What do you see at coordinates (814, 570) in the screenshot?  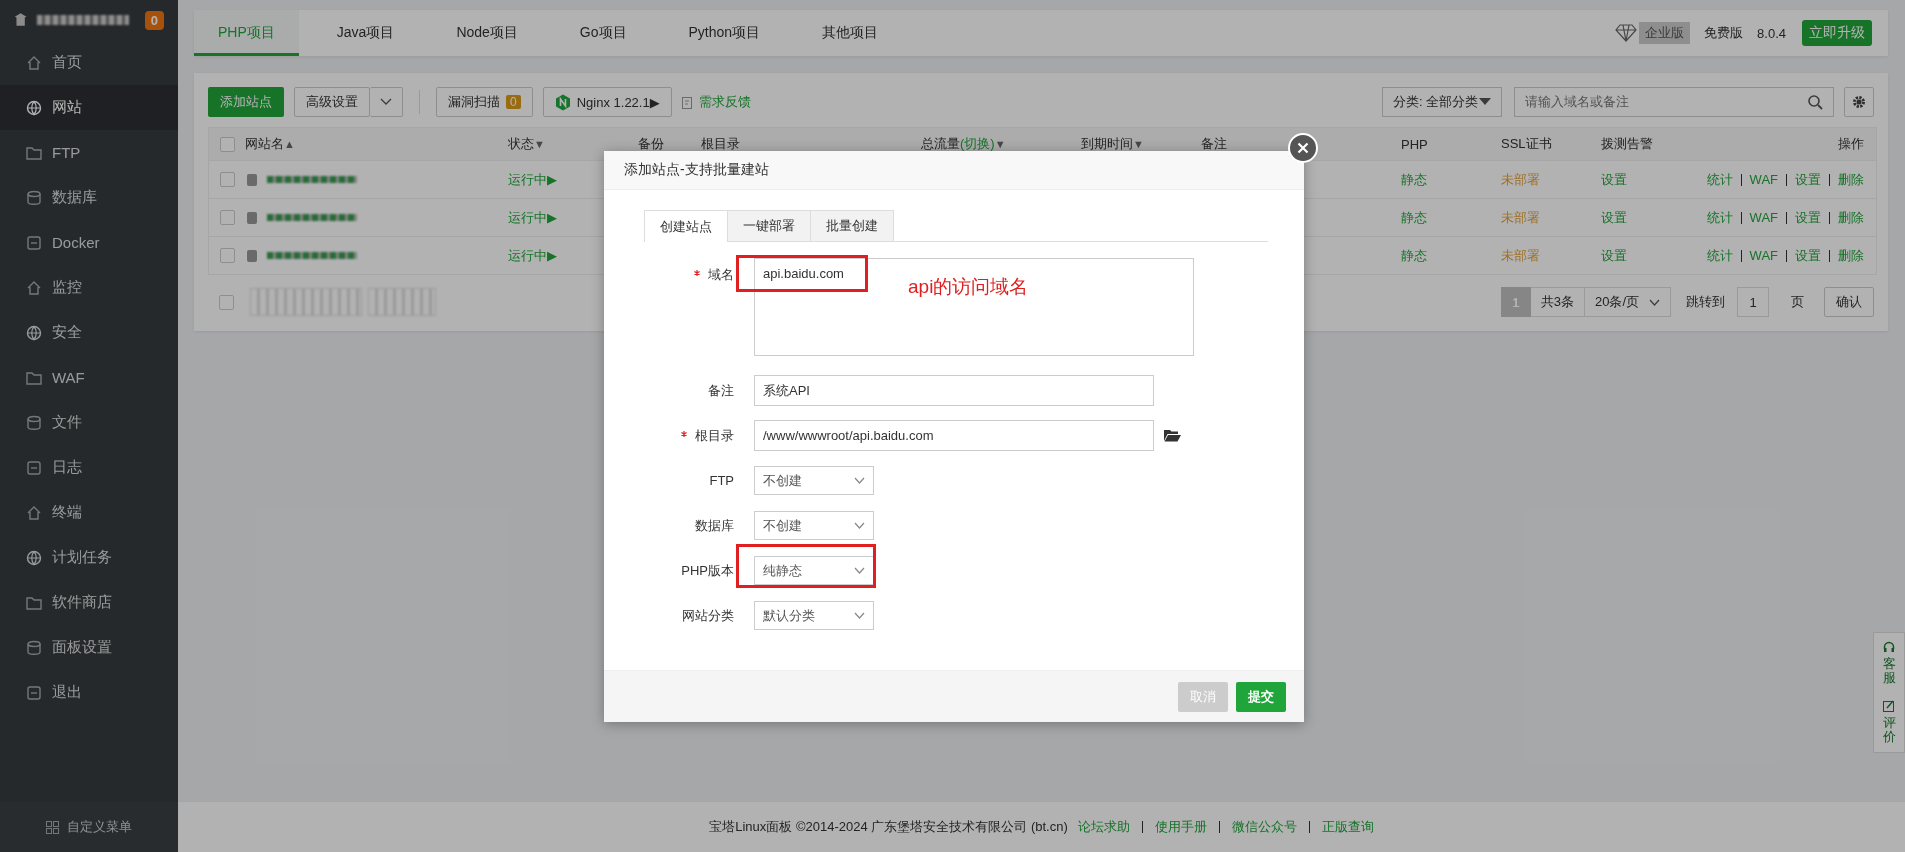 I see `dropdown-select: 纯静态` at bounding box center [814, 570].